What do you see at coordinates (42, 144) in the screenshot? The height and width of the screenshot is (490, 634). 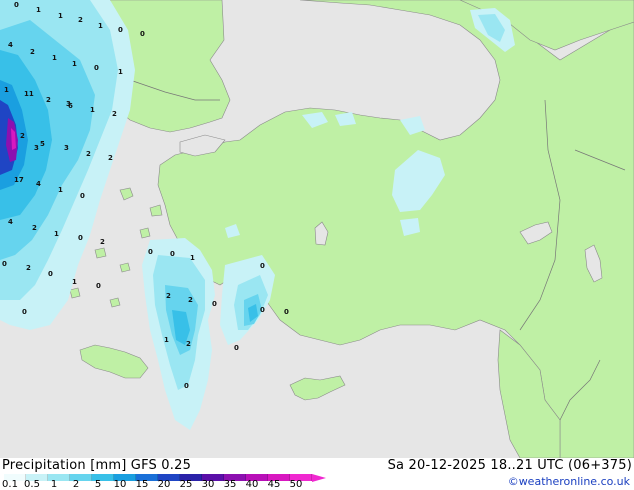 I see `precip-value-label: 5` at bounding box center [42, 144].